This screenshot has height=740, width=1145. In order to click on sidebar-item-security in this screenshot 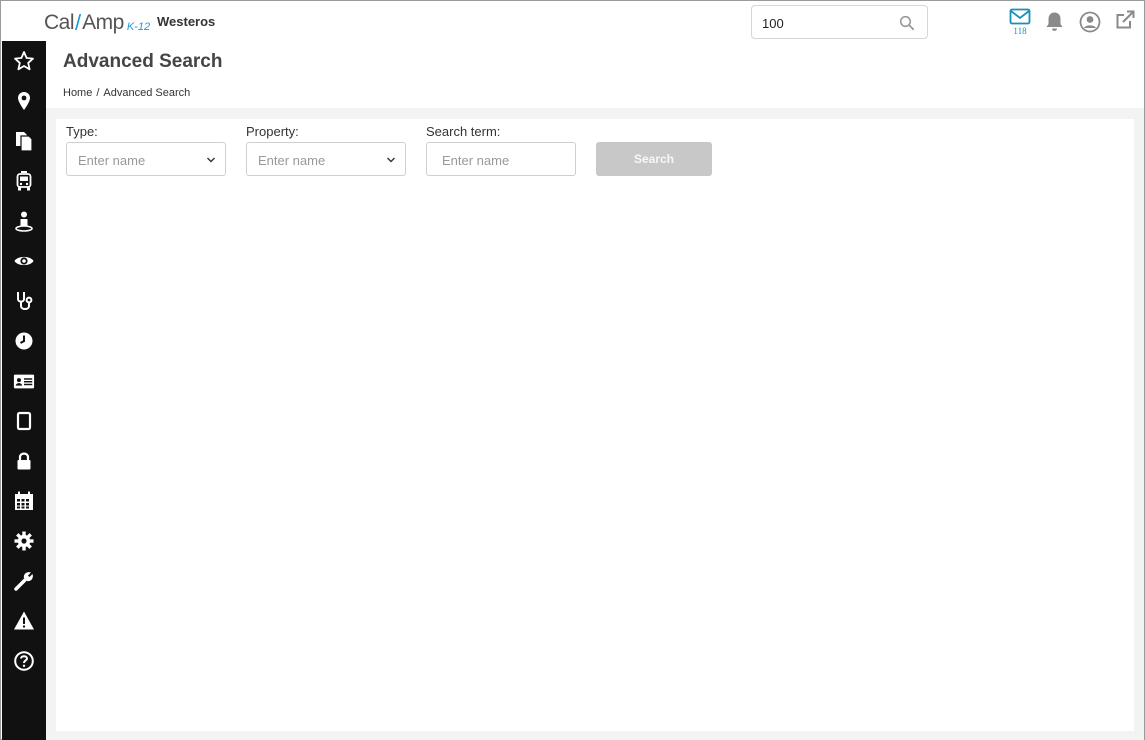, I will do `click(24, 461)`.